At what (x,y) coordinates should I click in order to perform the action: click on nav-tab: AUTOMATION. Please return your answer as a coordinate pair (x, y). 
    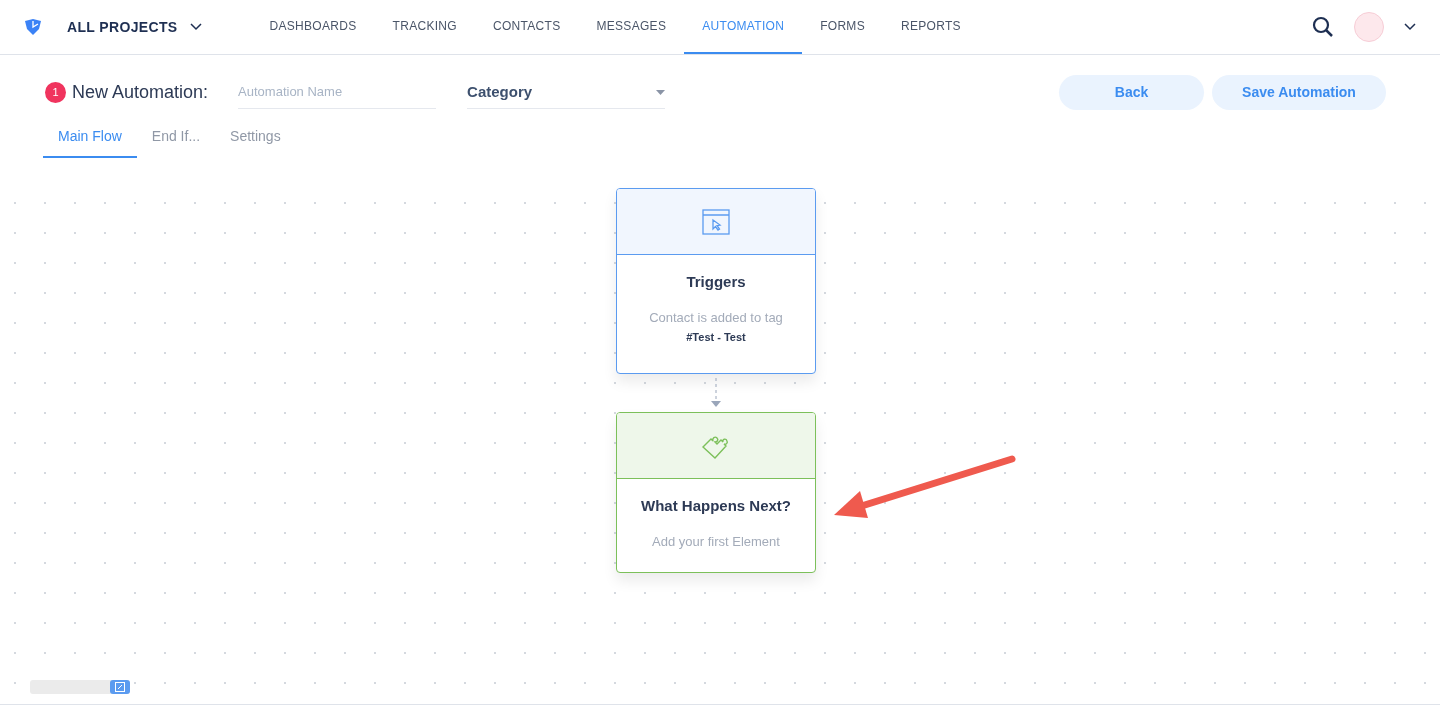
    Looking at the image, I should click on (743, 27).